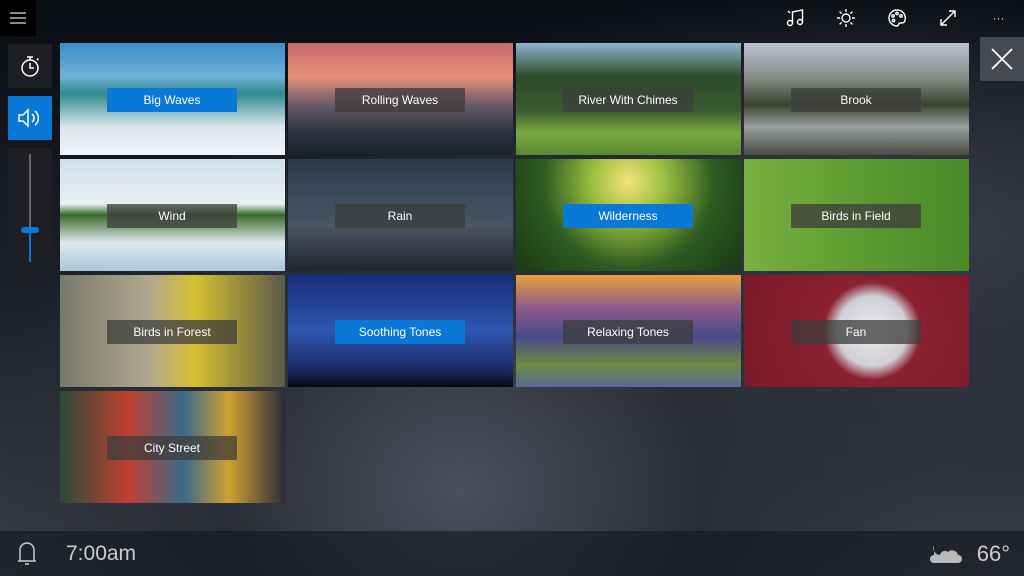 This screenshot has height=576, width=1024. I want to click on music-button, so click(794, 18).